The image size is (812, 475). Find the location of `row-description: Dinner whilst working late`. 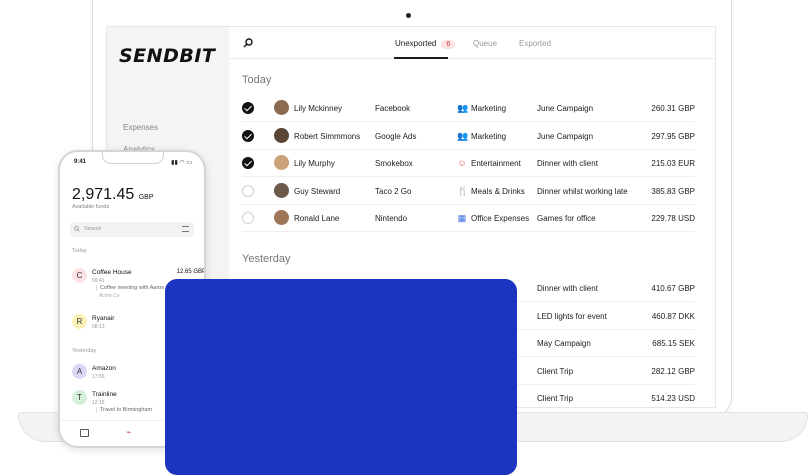

row-description: Dinner whilst working late is located at coordinates (582, 191).